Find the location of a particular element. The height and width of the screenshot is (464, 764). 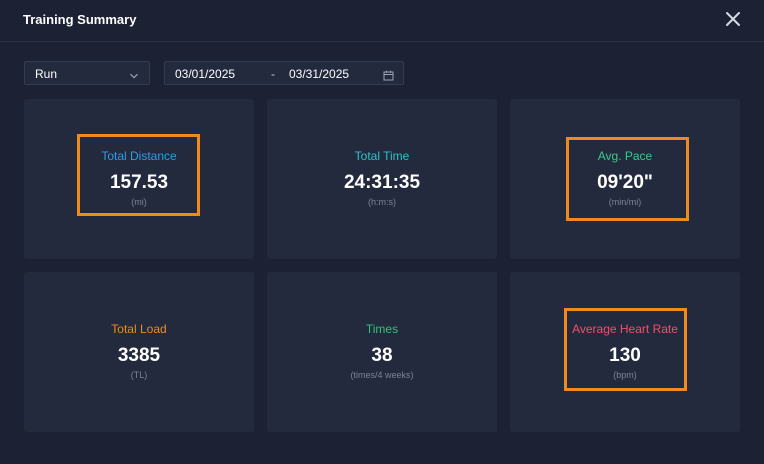

card-value: 09'20" is located at coordinates (625, 182).